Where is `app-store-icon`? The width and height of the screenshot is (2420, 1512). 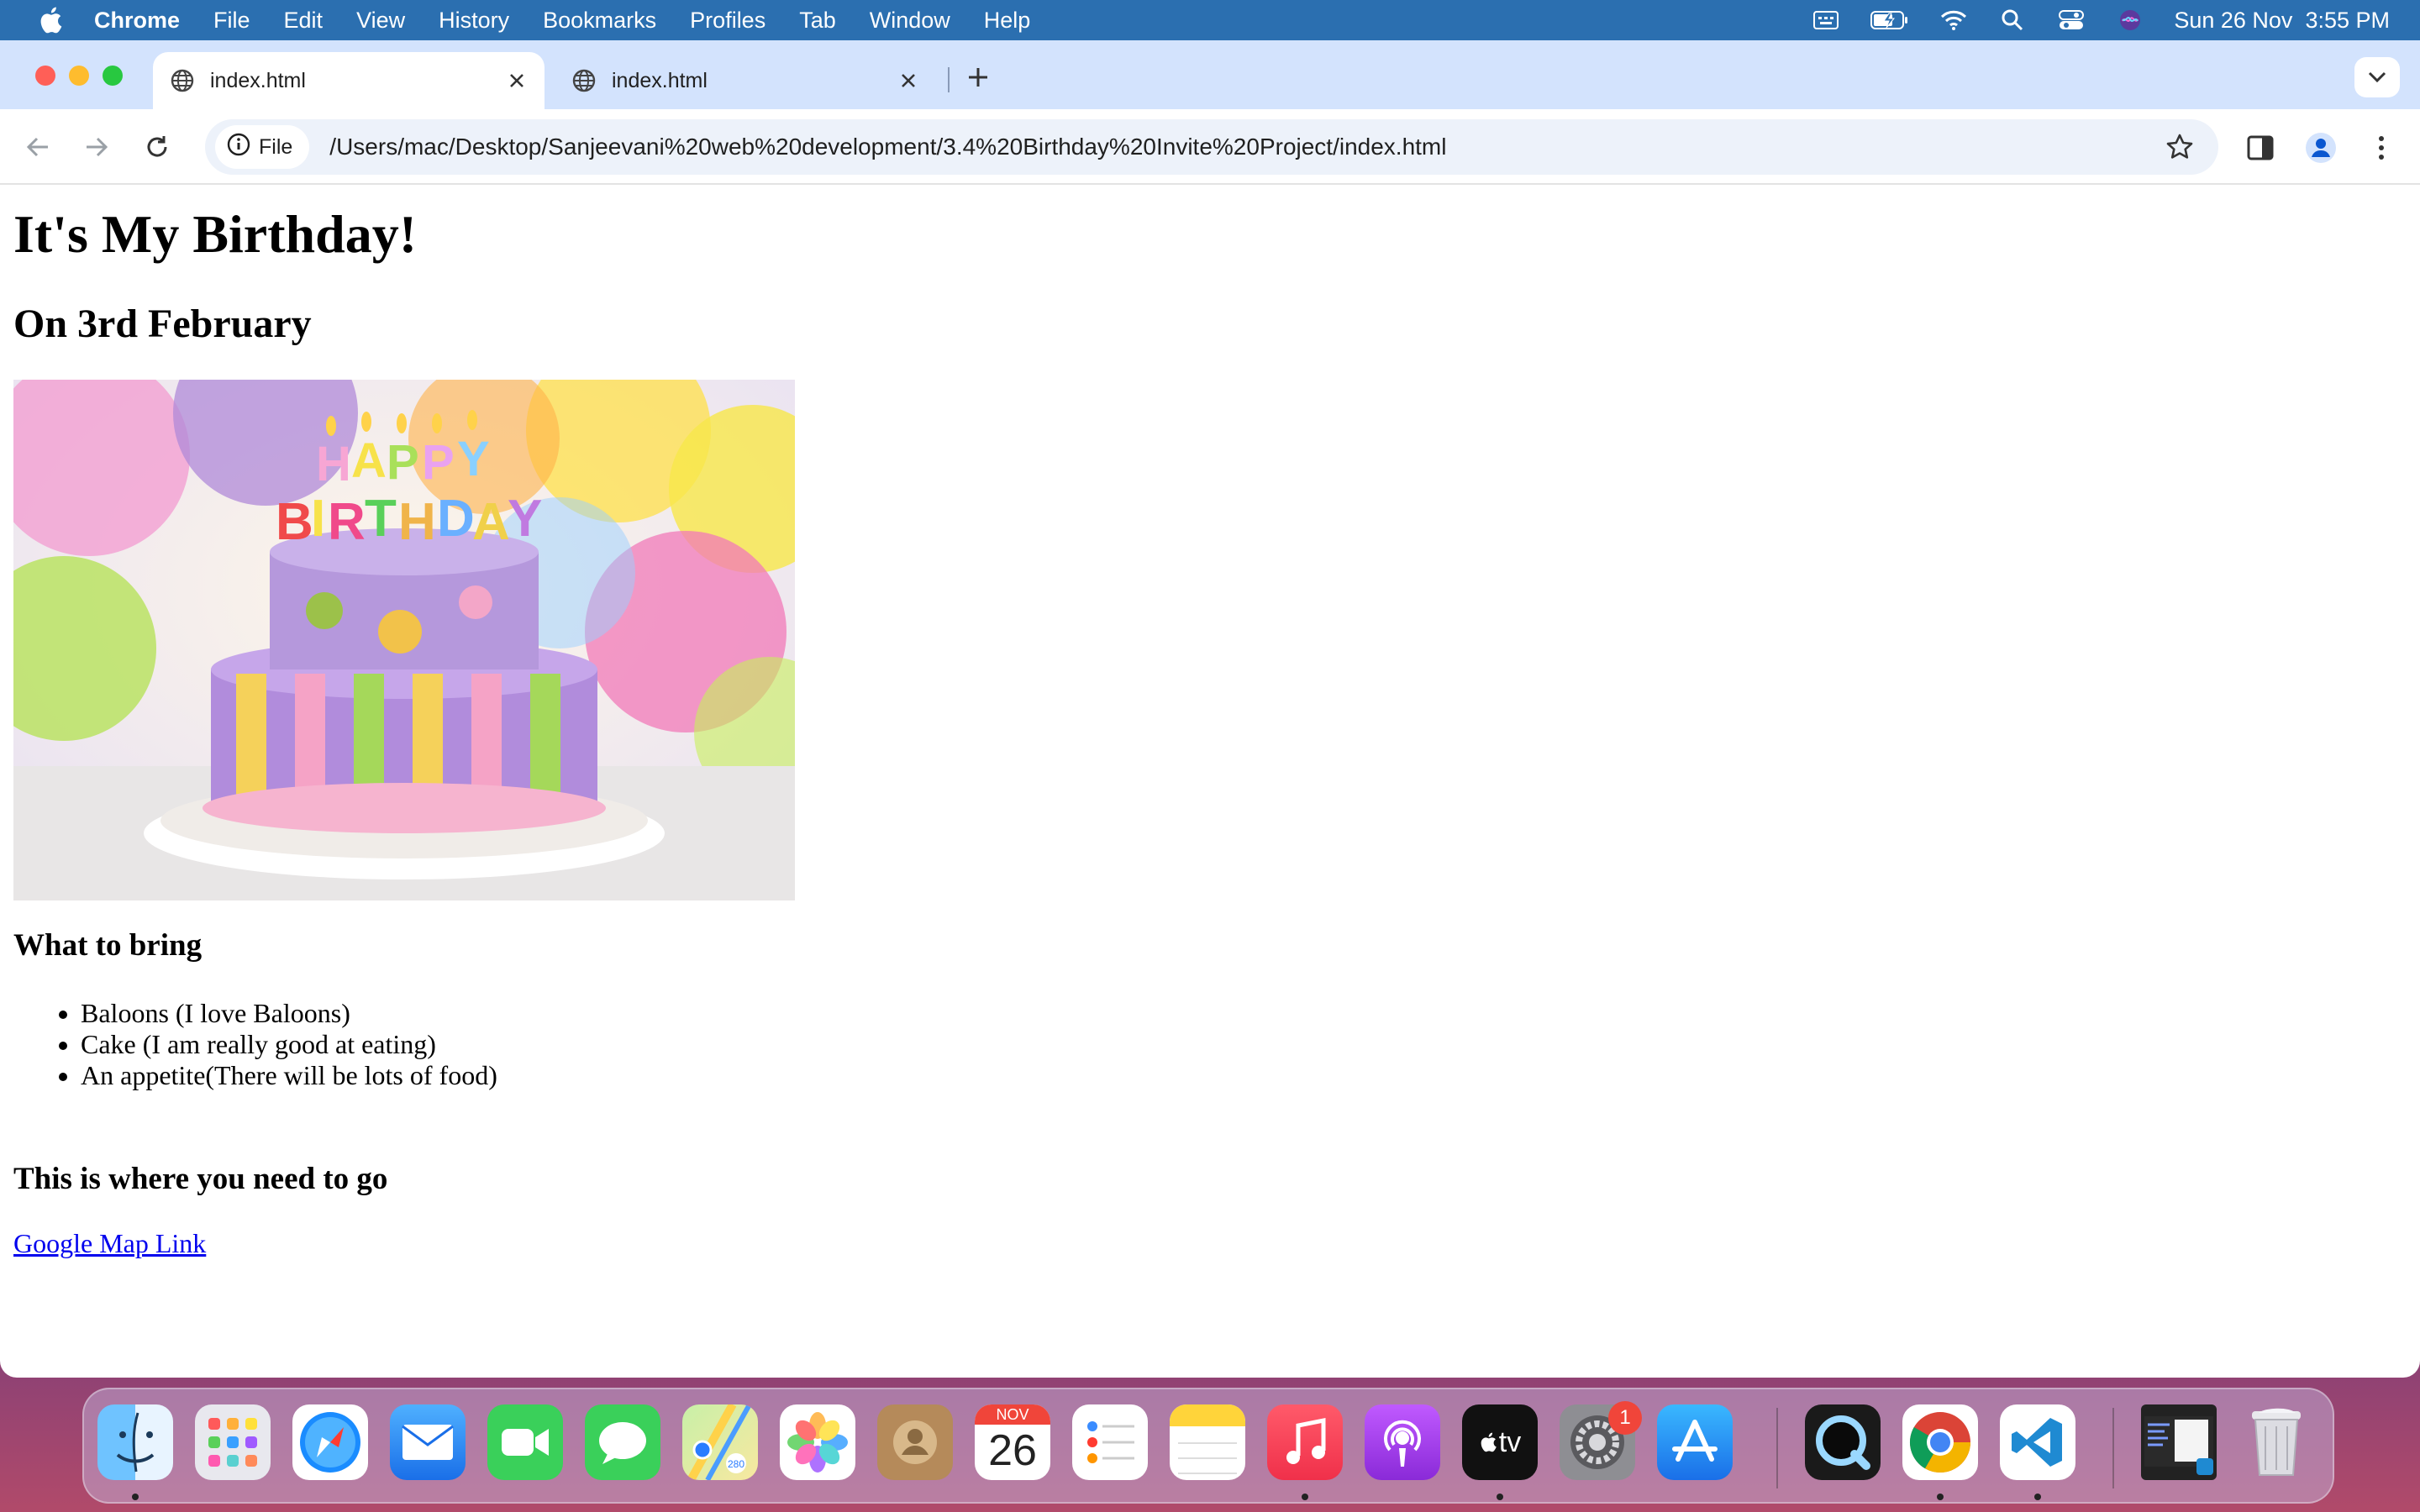 app-store-icon is located at coordinates (1695, 1442).